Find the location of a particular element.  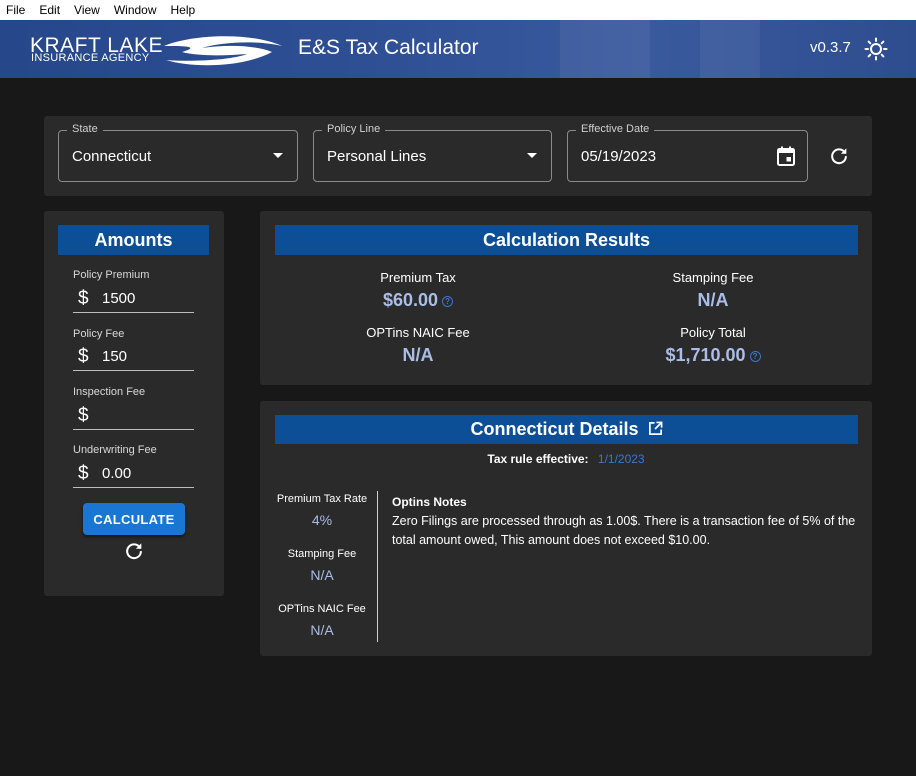

premium-tax-rate-label: Premium Tax Rate is located at coordinates (322, 499).